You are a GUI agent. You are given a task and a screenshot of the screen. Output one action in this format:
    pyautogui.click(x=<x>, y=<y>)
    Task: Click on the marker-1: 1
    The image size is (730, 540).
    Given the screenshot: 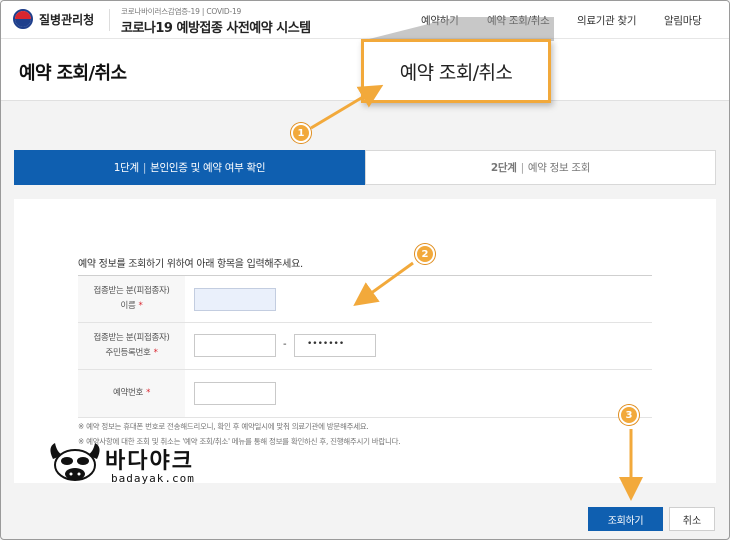 What is the action you would take?
    pyautogui.click(x=301, y=133)
    